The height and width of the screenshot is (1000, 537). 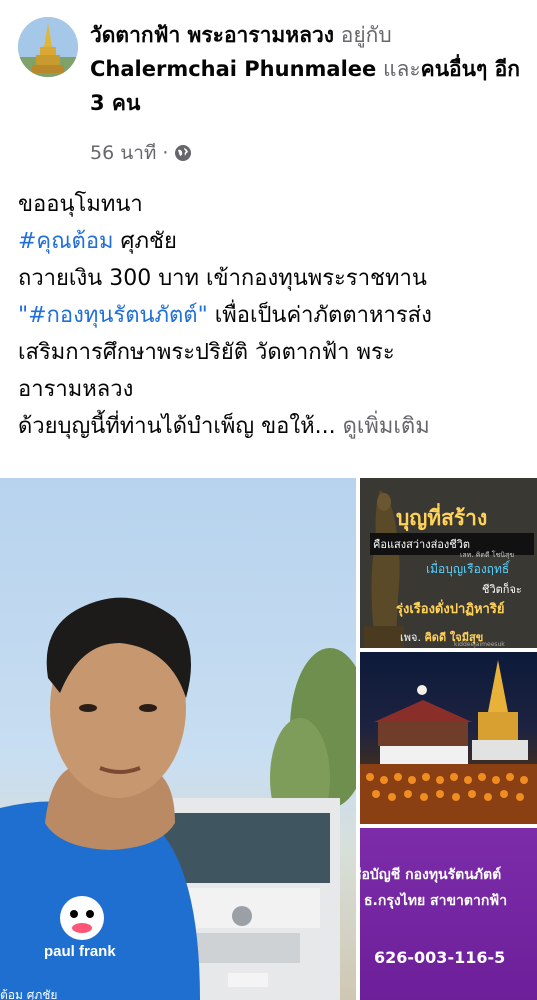 What do you see at coordinates (29, 994) in the screenshot?
I see `main-photo-caption: ต้อม ศุภชัย` at bounding box center [29, 994].